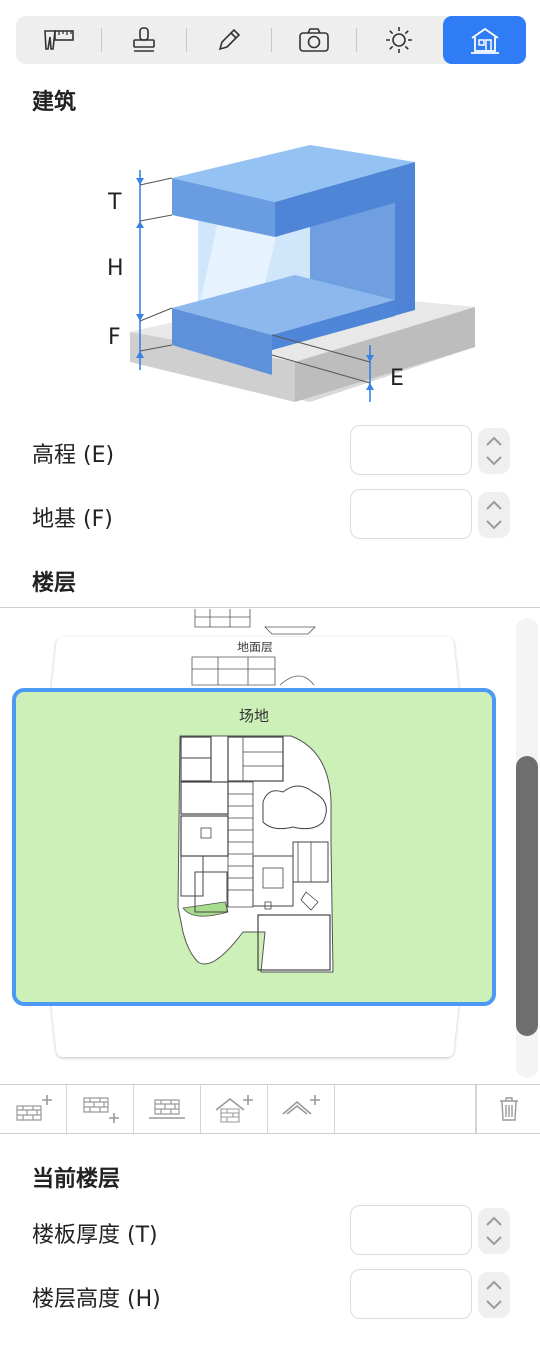 The image size is (540, 1358). I want to click on floor-toolbar, so click(270, 1109).